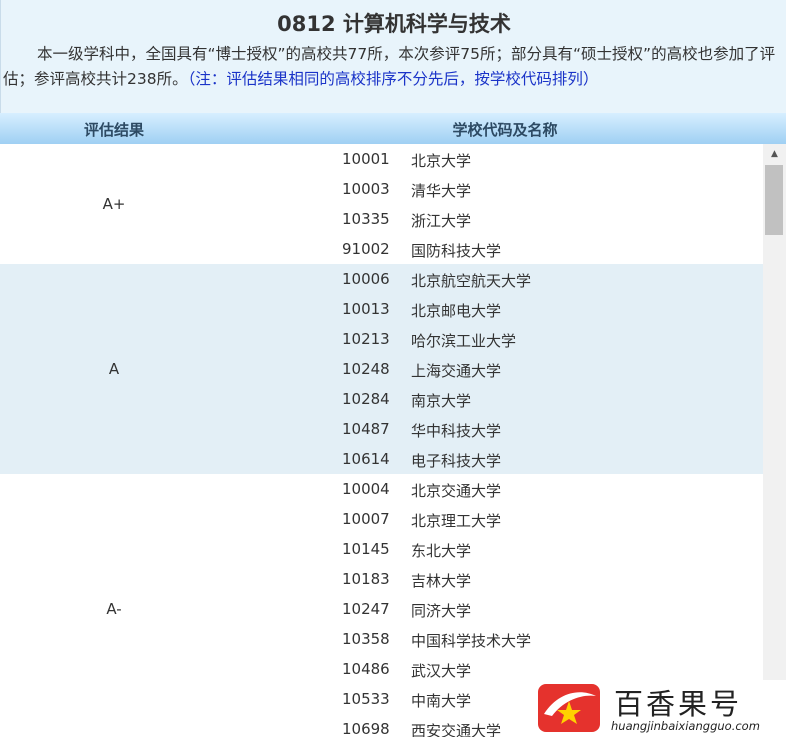 The height and width of the screenshot is (737, 786). What do you see at coordinates (366, 399) in the screenshot?
I see `school-code: 10284` at bounding box center [366, 399].